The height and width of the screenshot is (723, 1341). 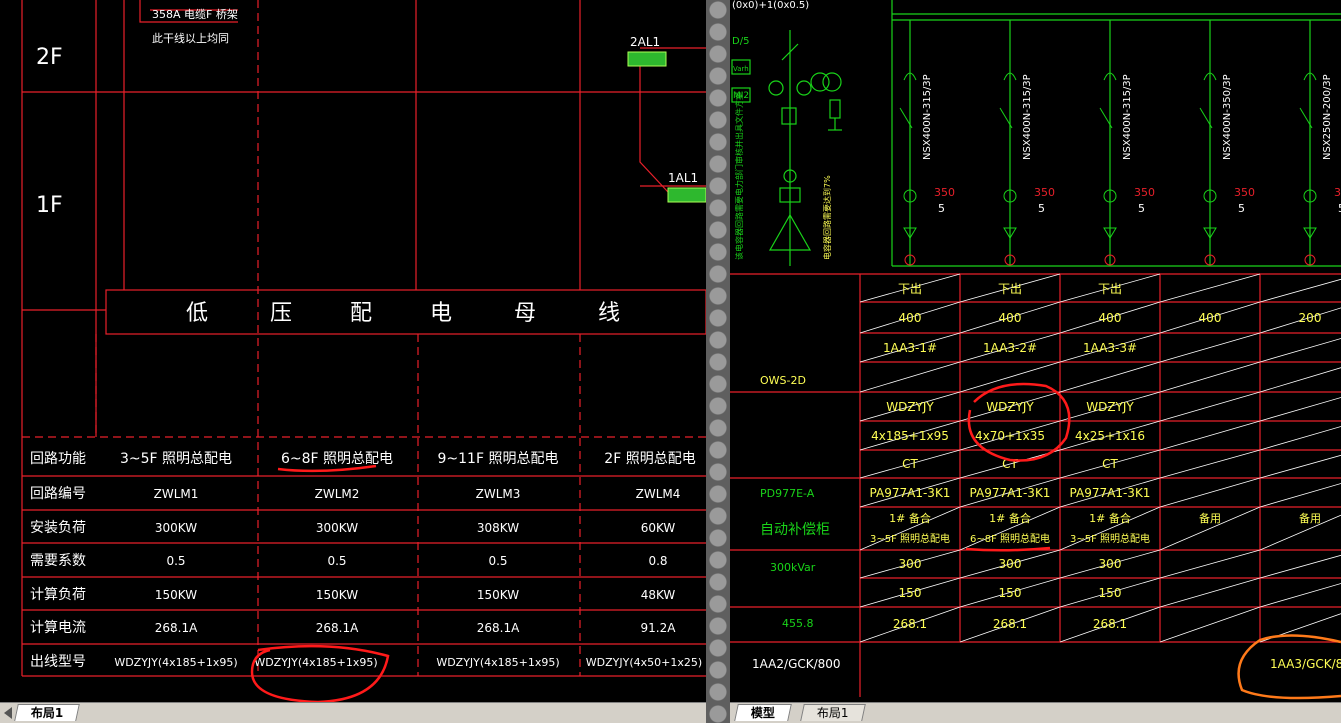 I want to click on col1-current: 268.1A, so click(x=176, y=628).